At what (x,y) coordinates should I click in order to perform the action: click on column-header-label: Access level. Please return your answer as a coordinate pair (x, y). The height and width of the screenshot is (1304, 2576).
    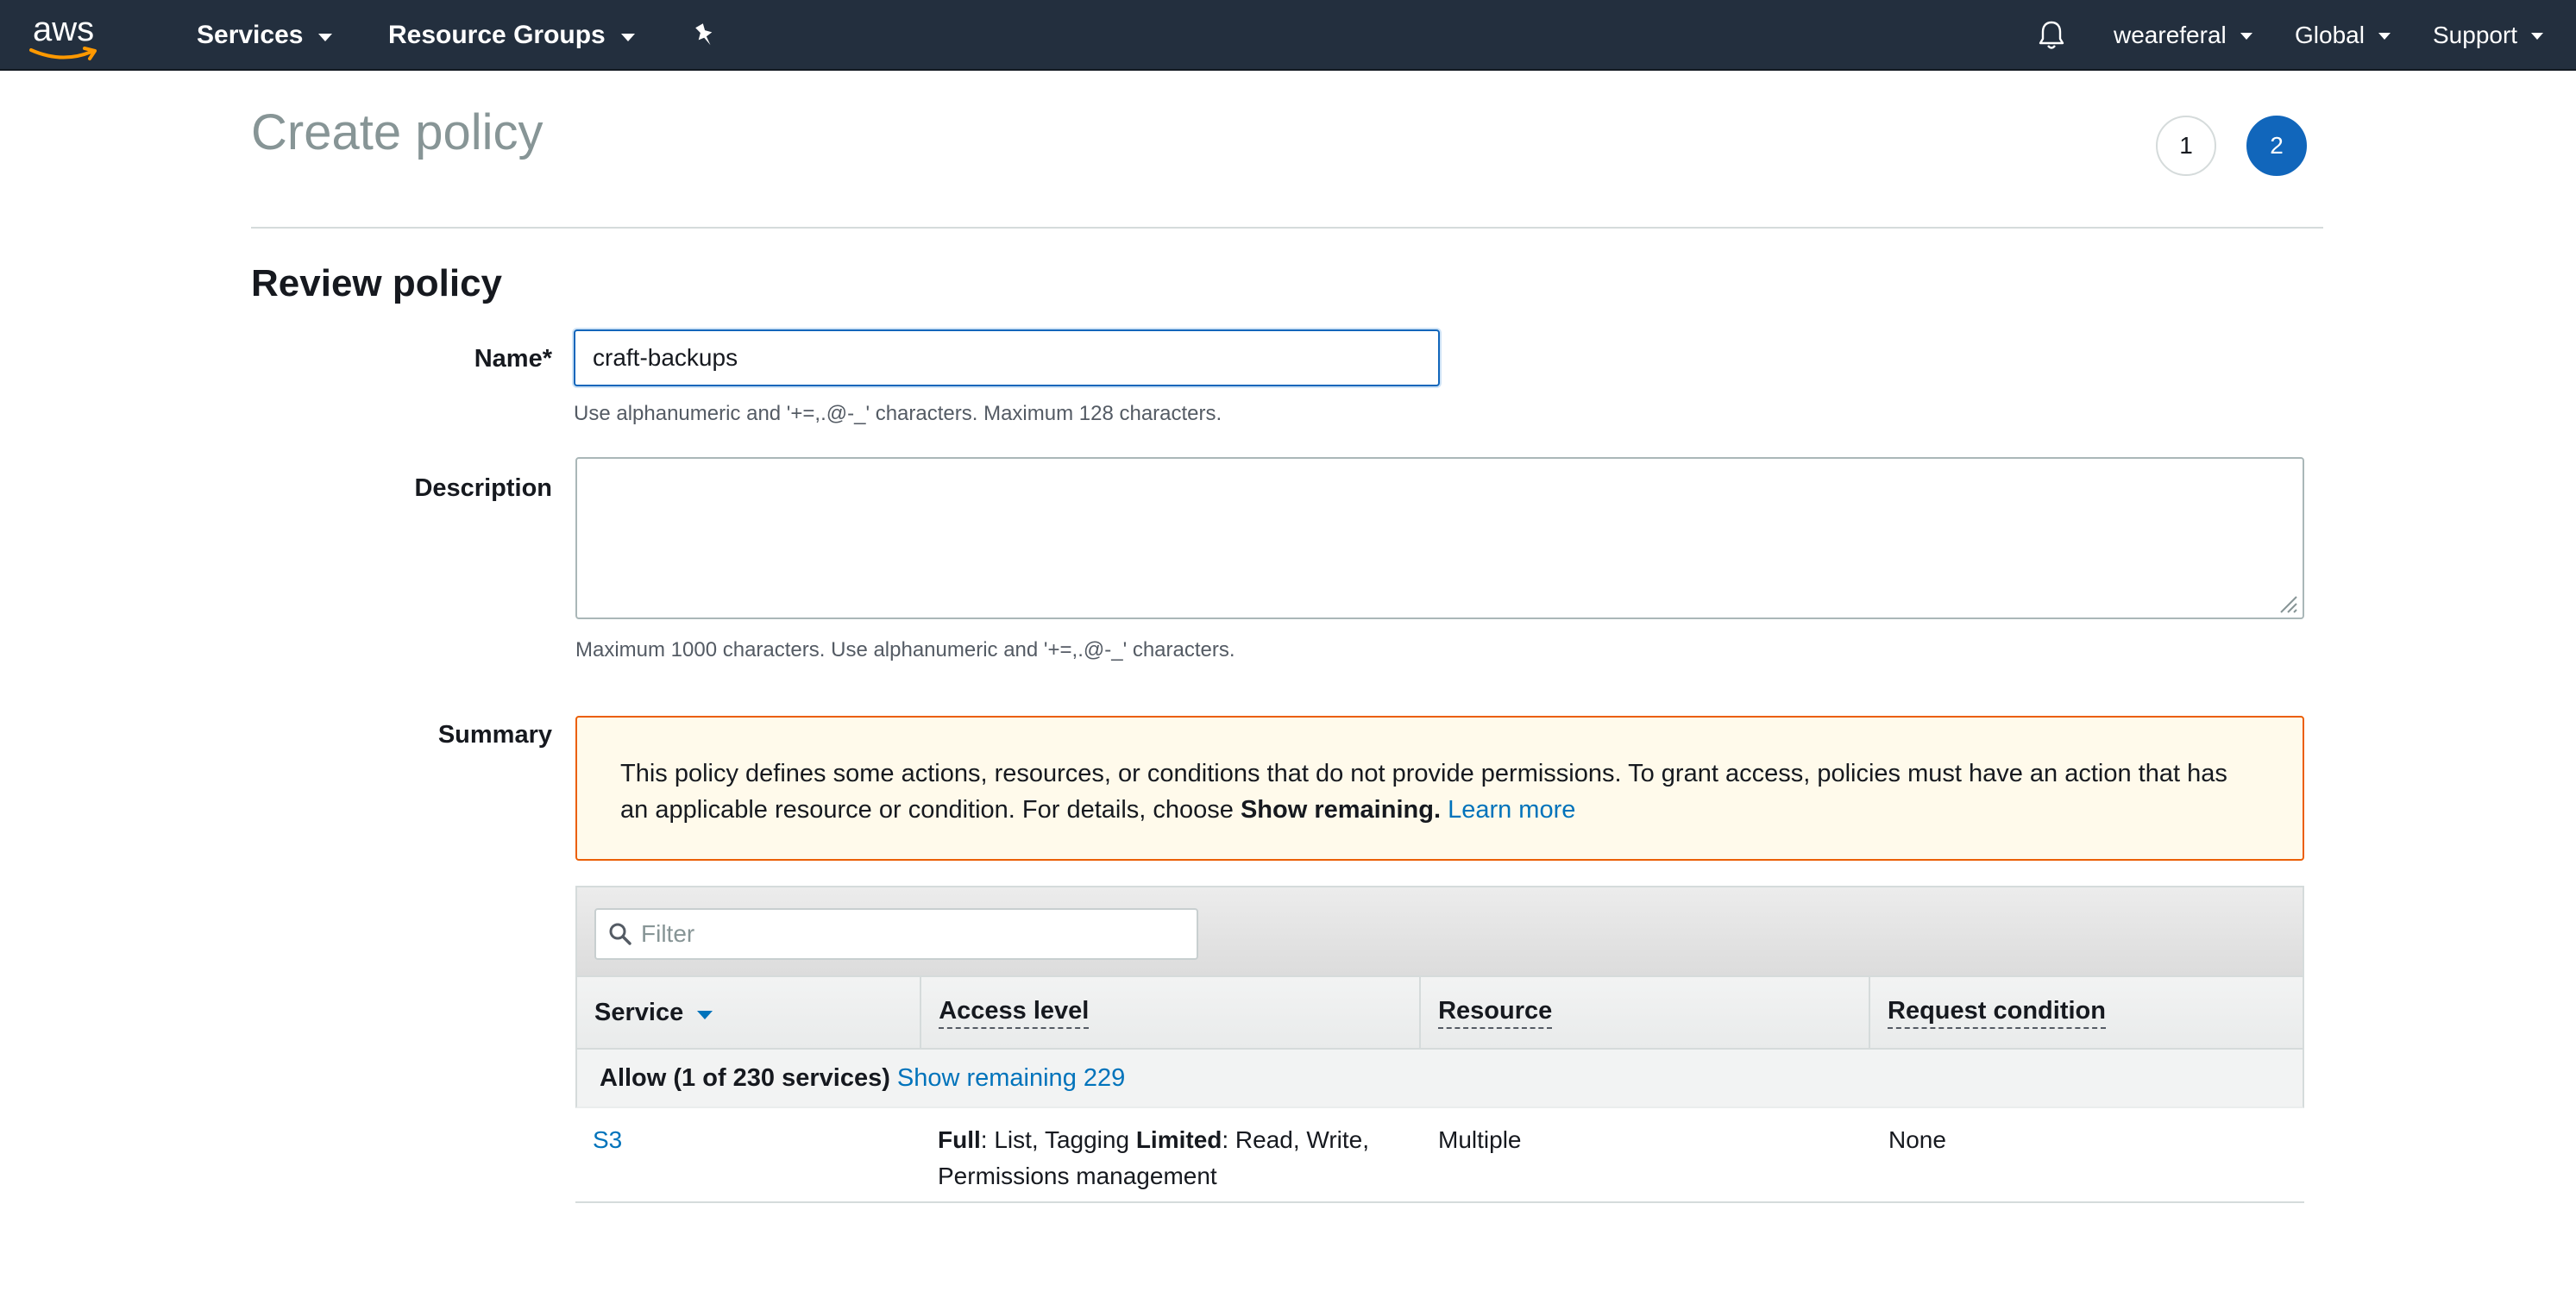
    Looking at the image, I should click on (1014, 1013).